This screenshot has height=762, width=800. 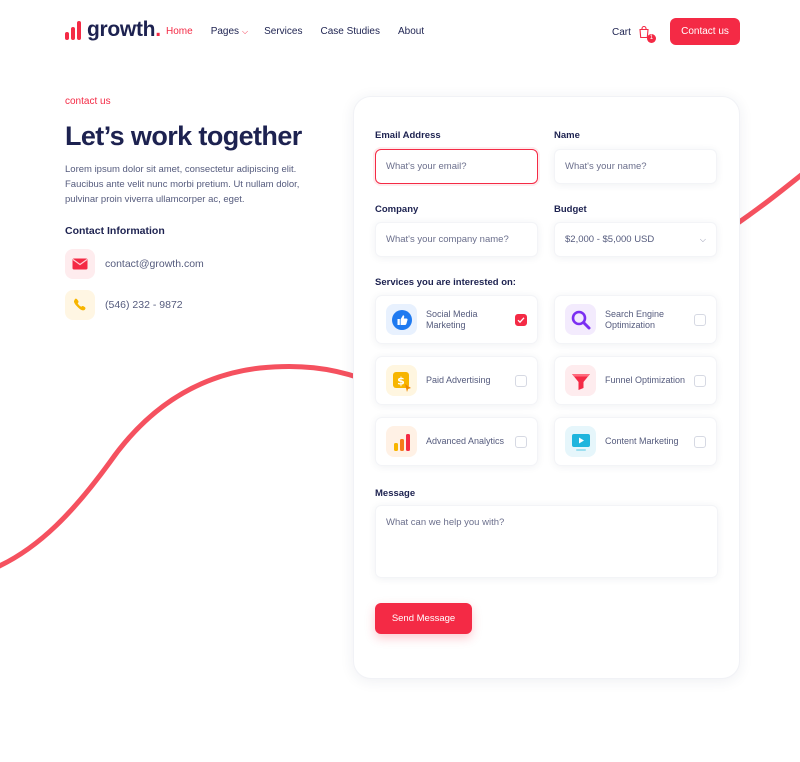 I want to click on budget-label: Budget, so click(x=570, y=209).